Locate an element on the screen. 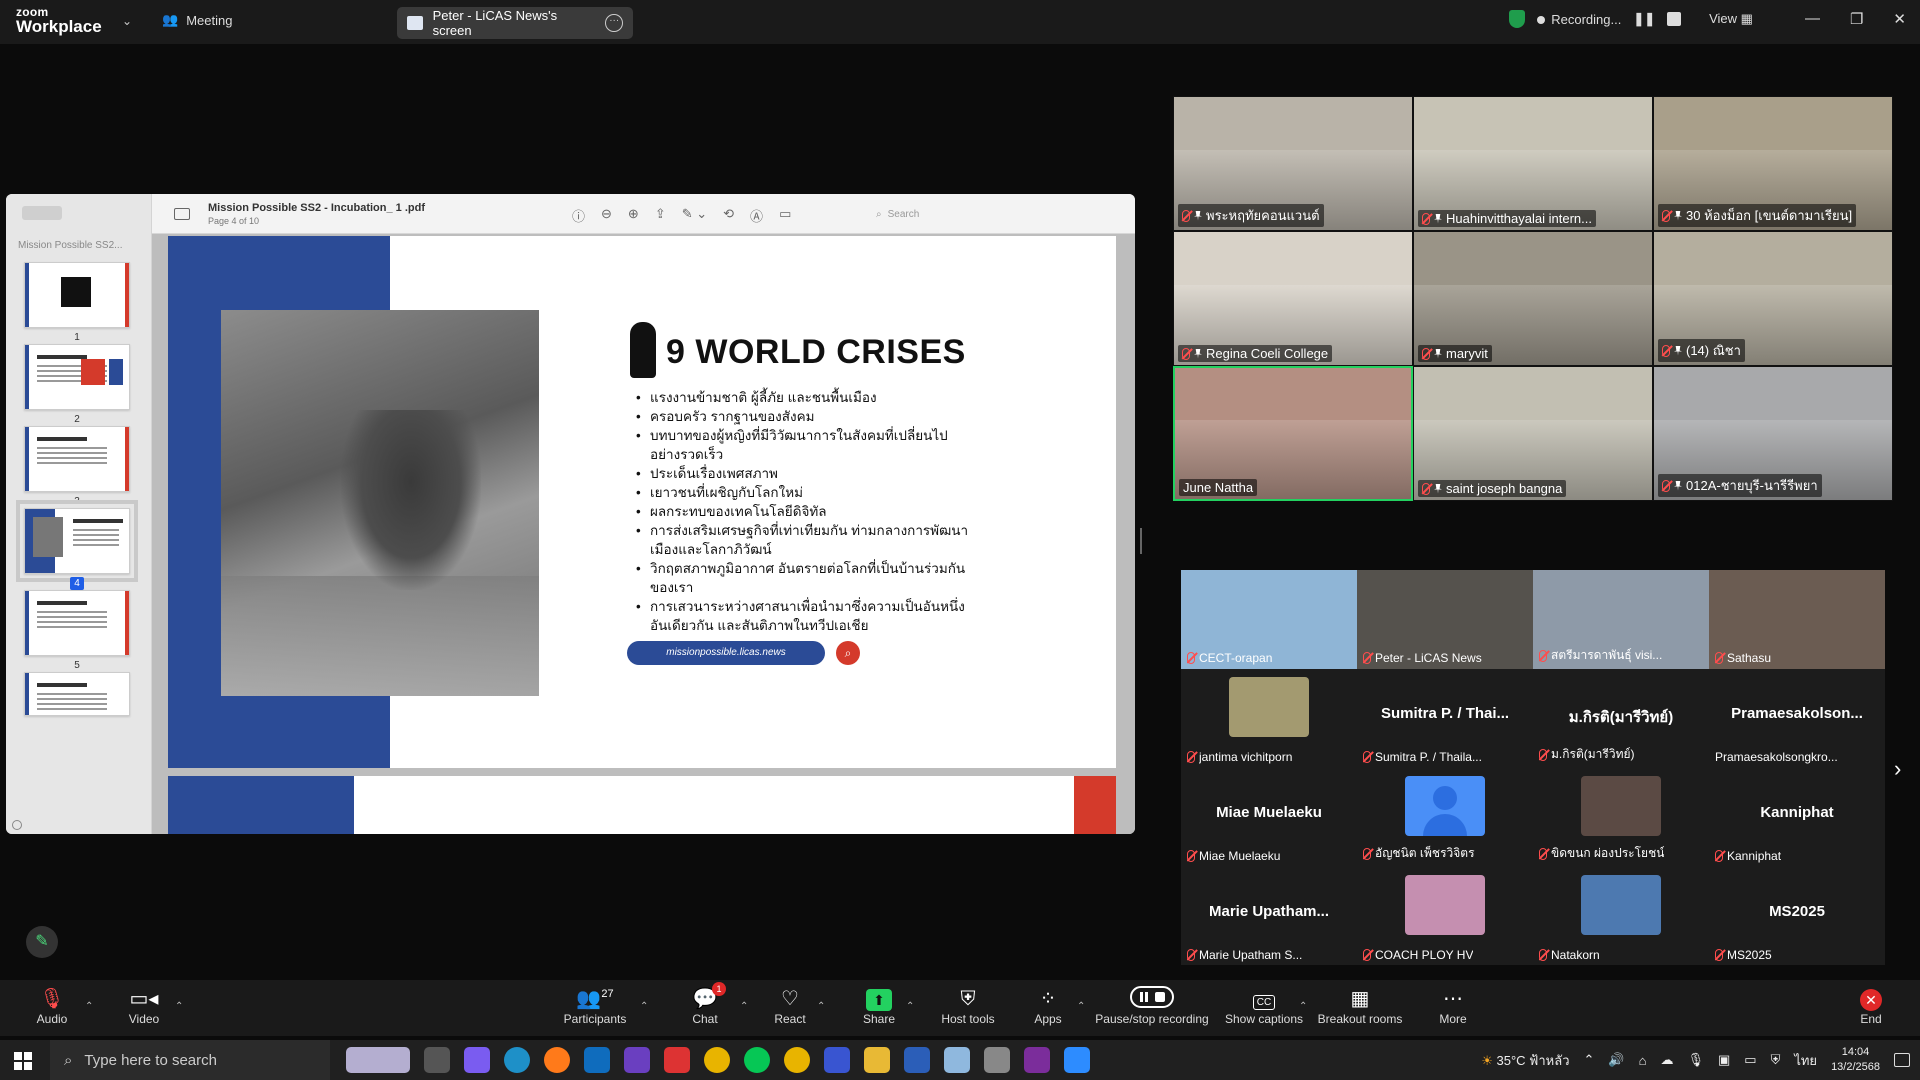  show-captions-button: CC ⌃ Show captions is located at coordinates (1264, 1006).